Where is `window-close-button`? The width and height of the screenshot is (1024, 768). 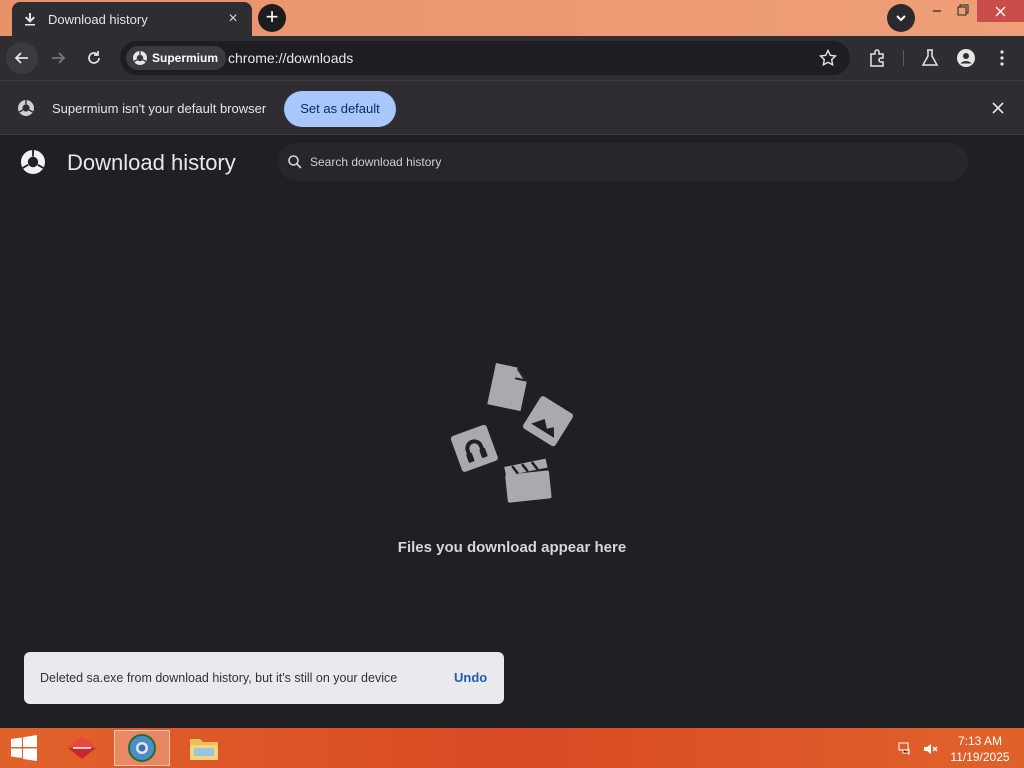 window-close-button is located at coordinates (1000, 11).